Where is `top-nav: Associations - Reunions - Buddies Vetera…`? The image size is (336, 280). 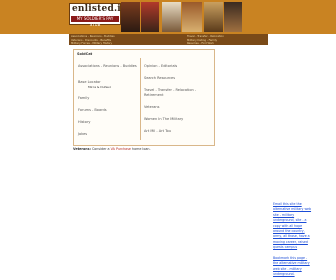
top-nav: Associations - Reunions - Buddies Vetera… is located at coordinates (168, 39).